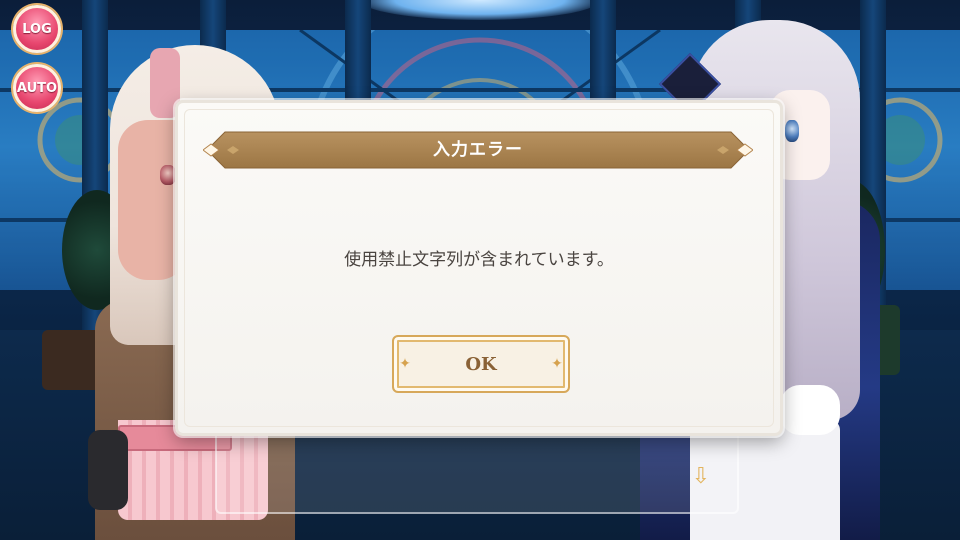 The image size is (960, 540). I want to click on ok-button: ✦ OK ✦, so click(481, 364).